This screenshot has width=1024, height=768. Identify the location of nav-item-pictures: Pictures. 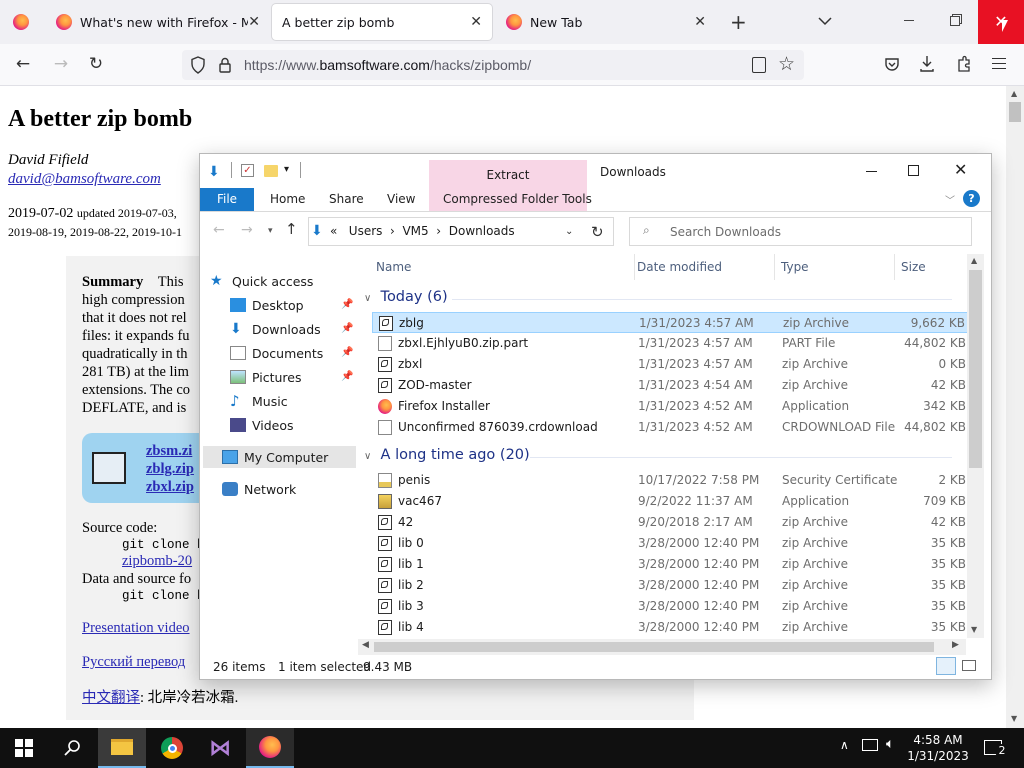
(266, 377).